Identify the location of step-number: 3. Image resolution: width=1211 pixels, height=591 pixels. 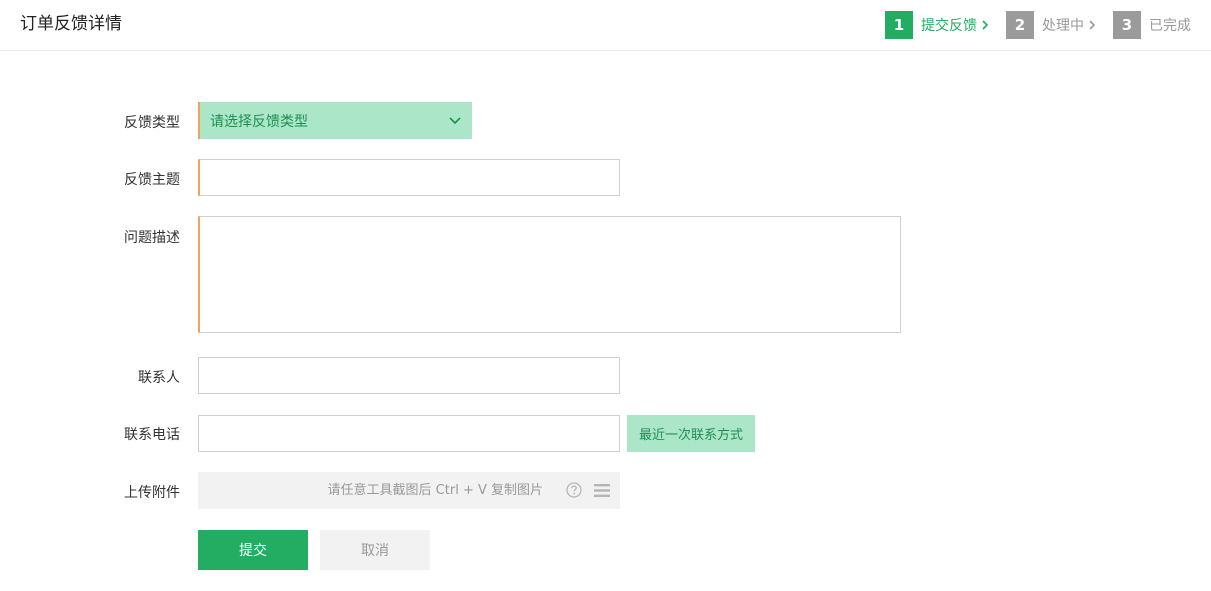
(1127, 25).